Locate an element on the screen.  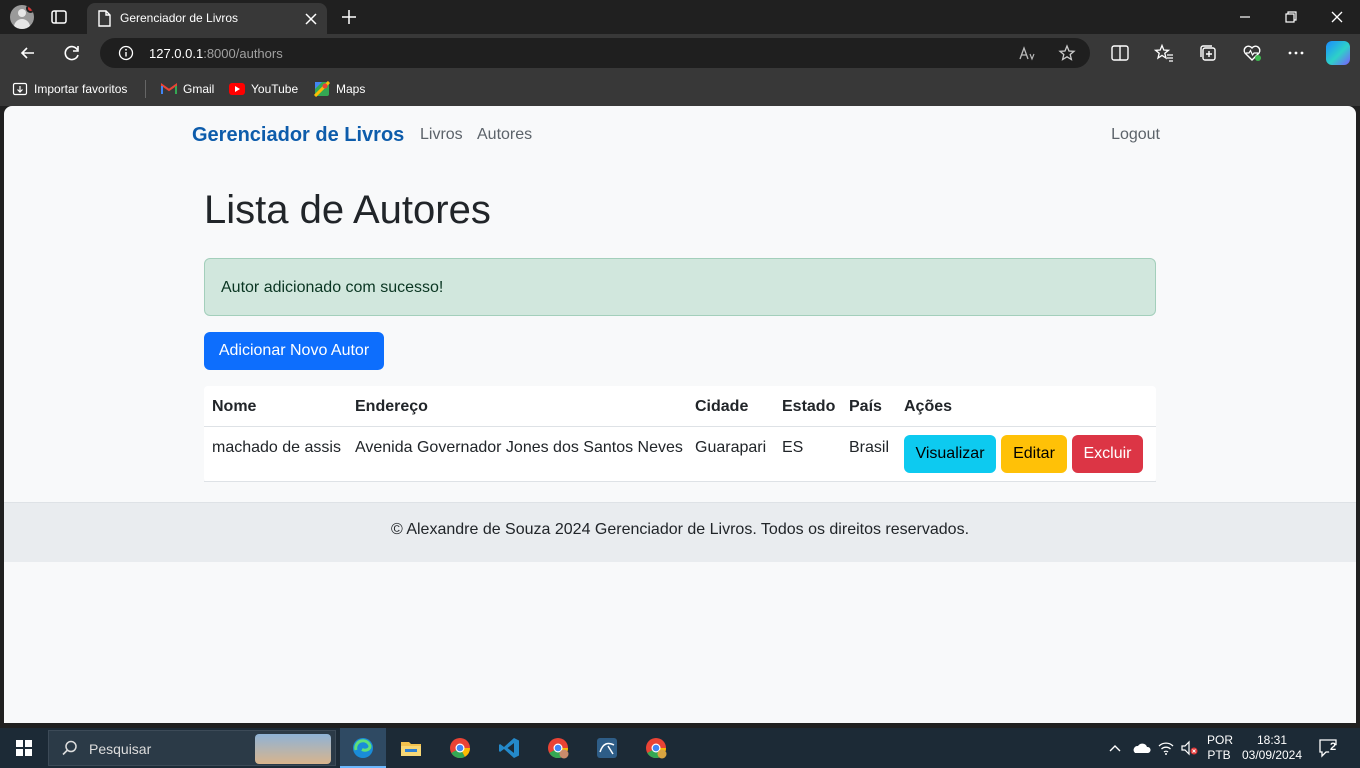
search-icon is located at coordinates (69, 748).